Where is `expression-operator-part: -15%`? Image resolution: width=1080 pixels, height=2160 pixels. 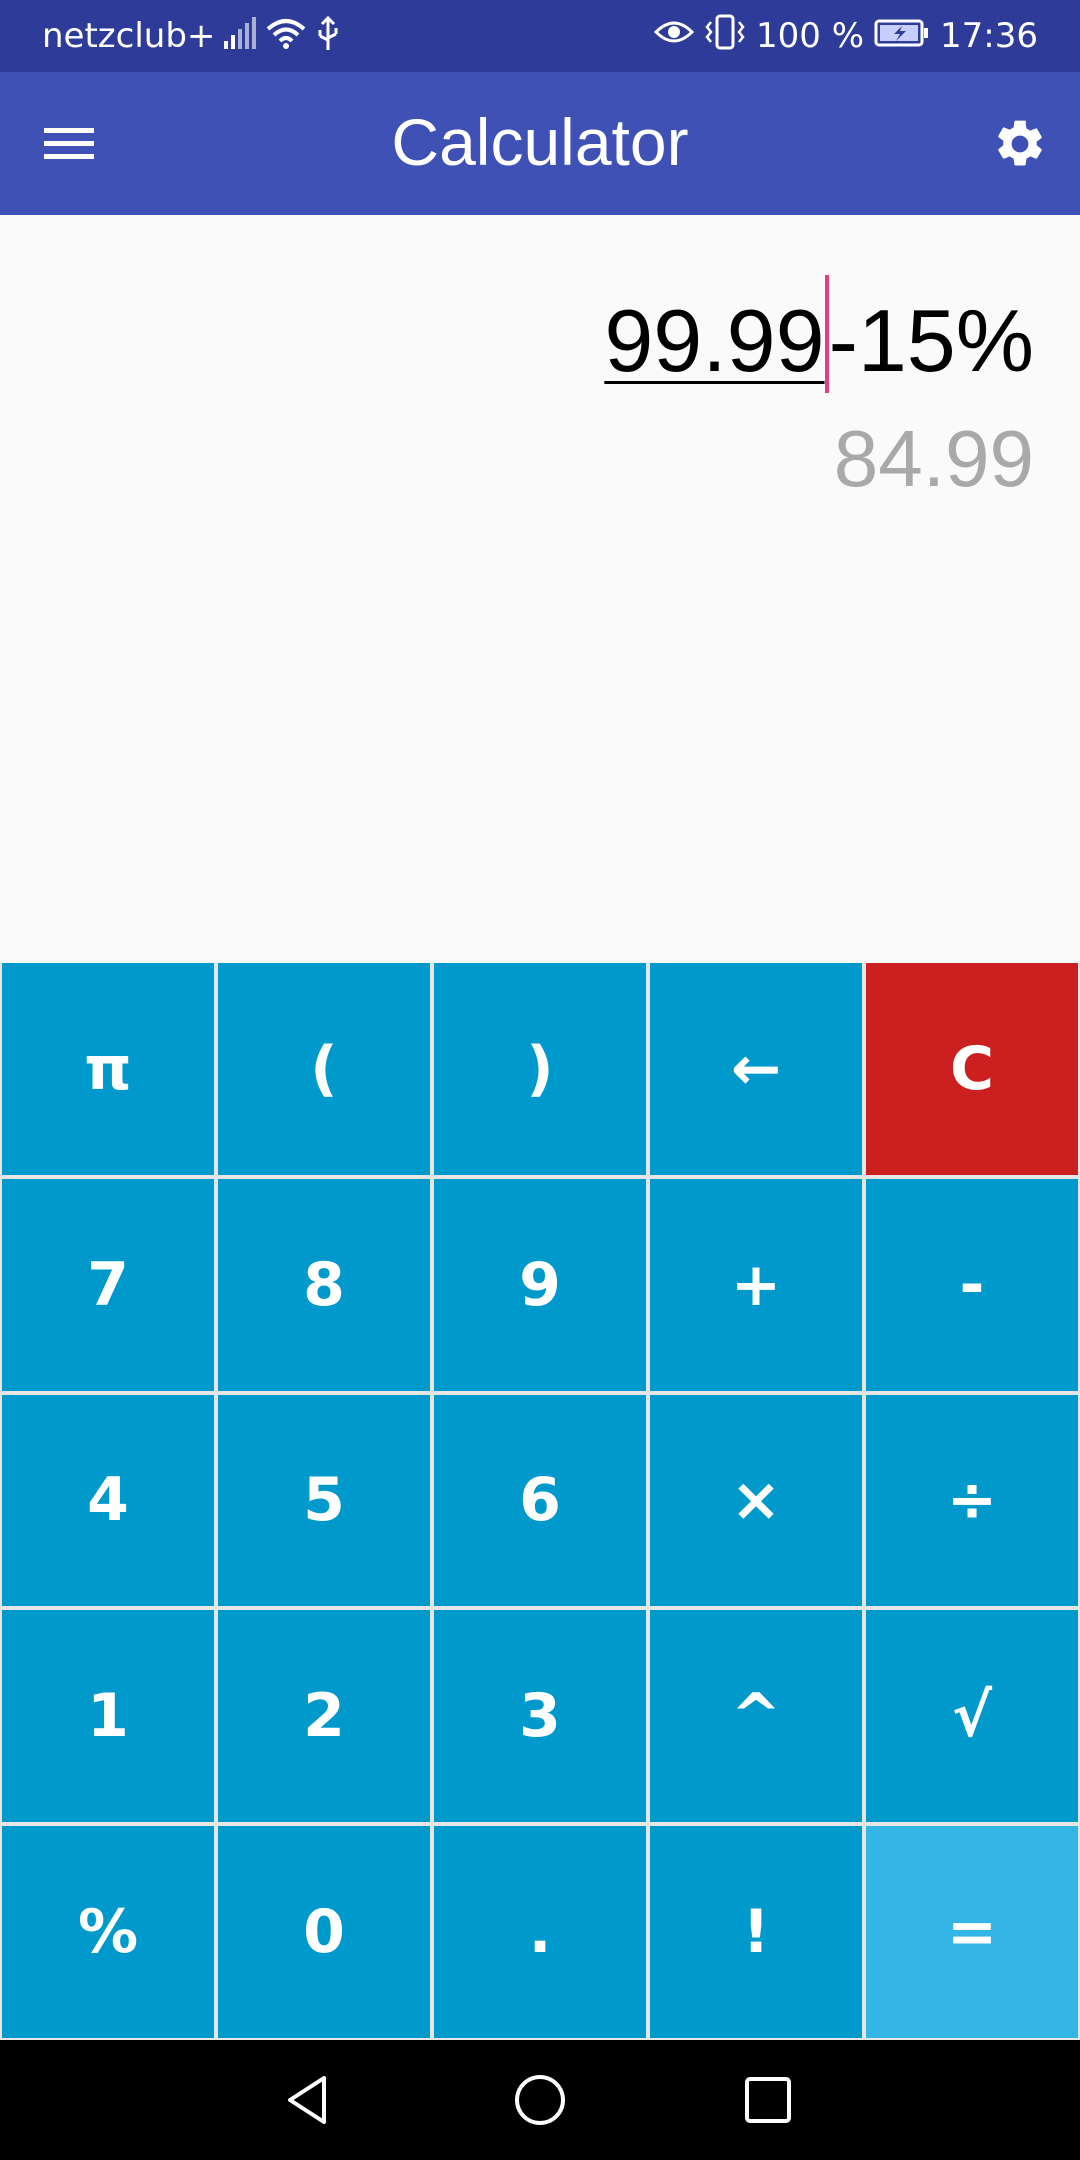 expression-operator-part: -15% is located at coordinates (931, 340).